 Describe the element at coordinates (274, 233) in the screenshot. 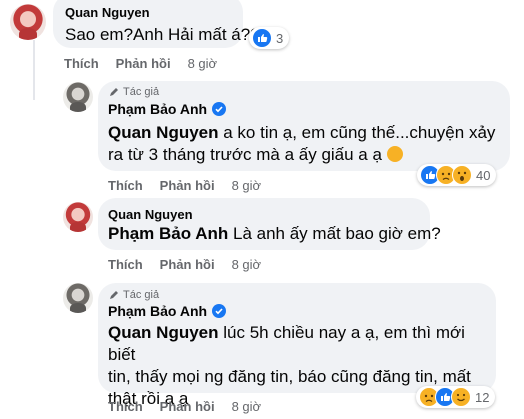

I see `comment-text: Phạm Bảo Anh Là anh ấy mất bao giờ em?` at that location.